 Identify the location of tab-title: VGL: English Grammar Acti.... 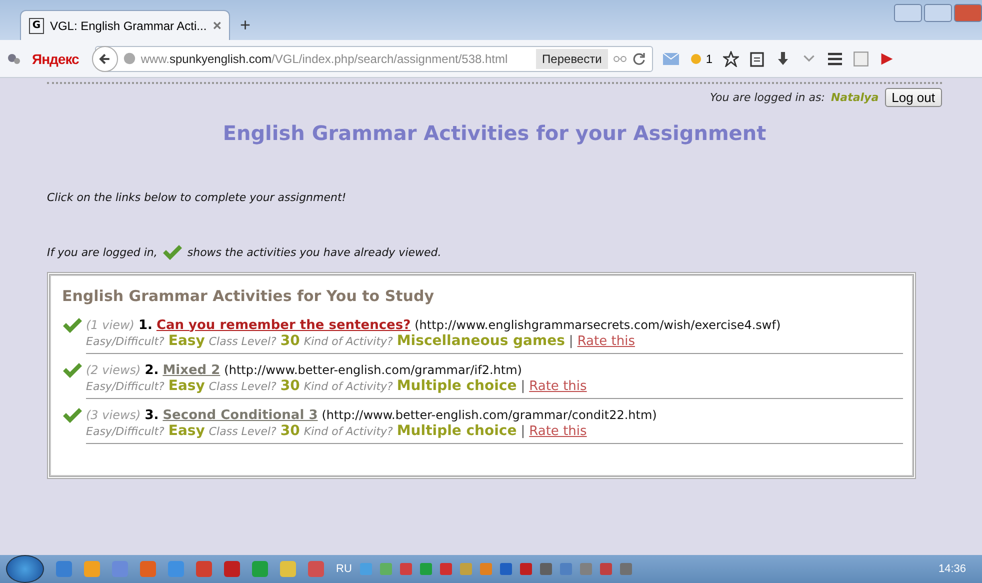
(128, 25).